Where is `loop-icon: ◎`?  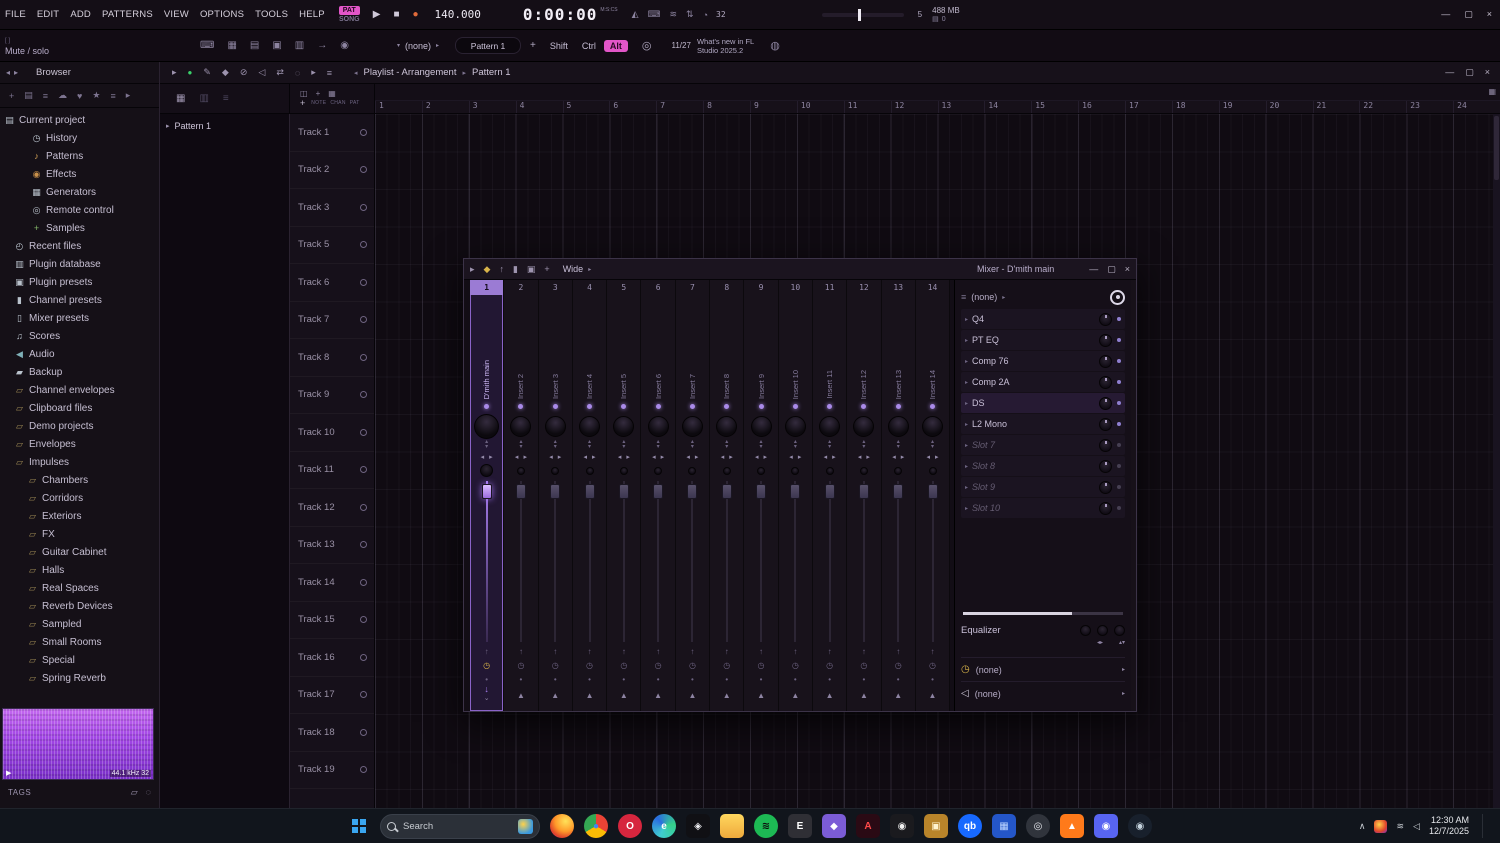
loop-icon: ◎ is located at coordinates (647, 45).